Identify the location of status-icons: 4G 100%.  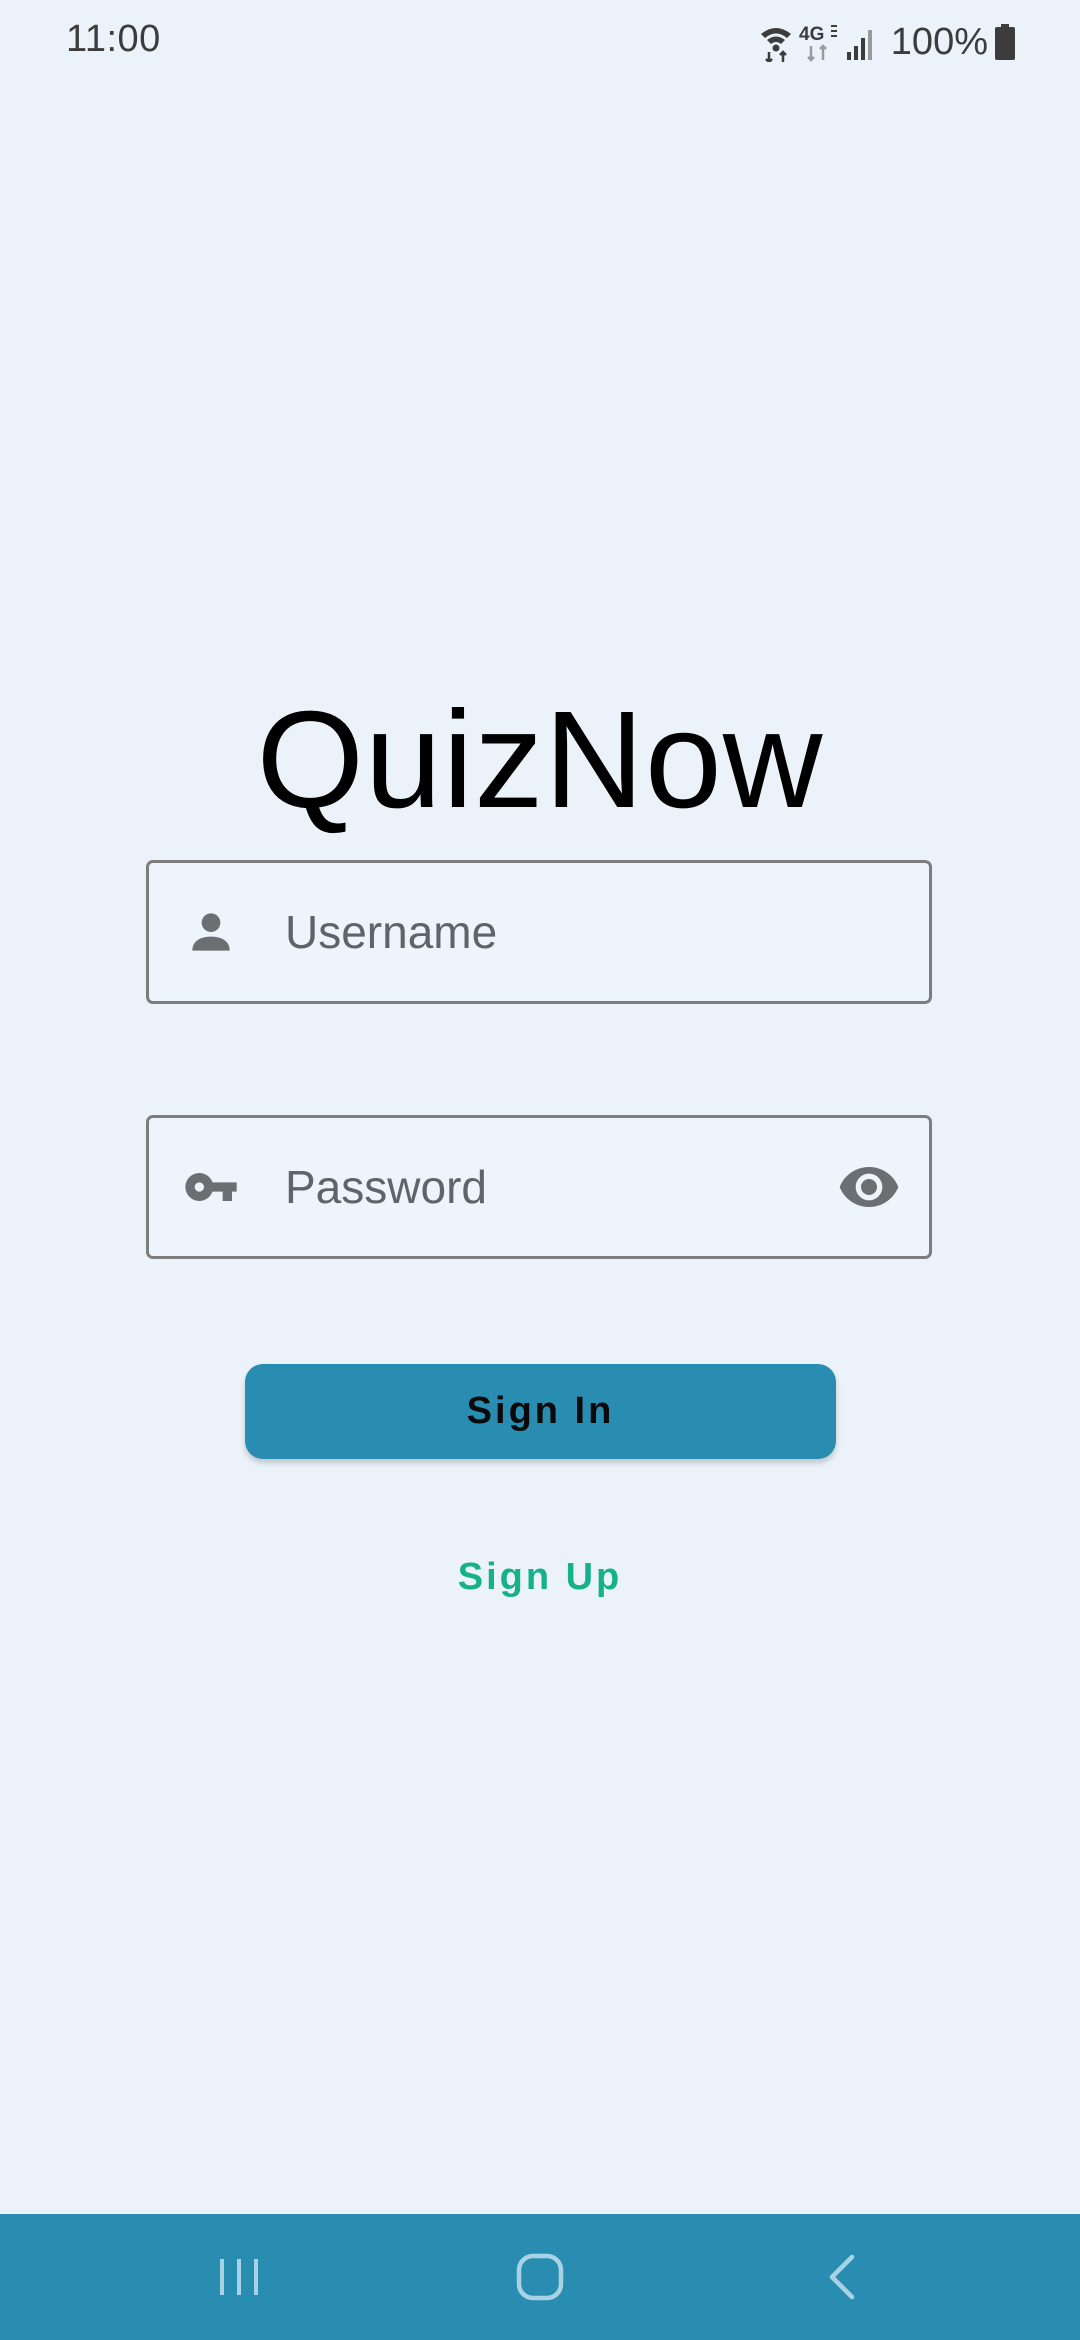
(887, 42).